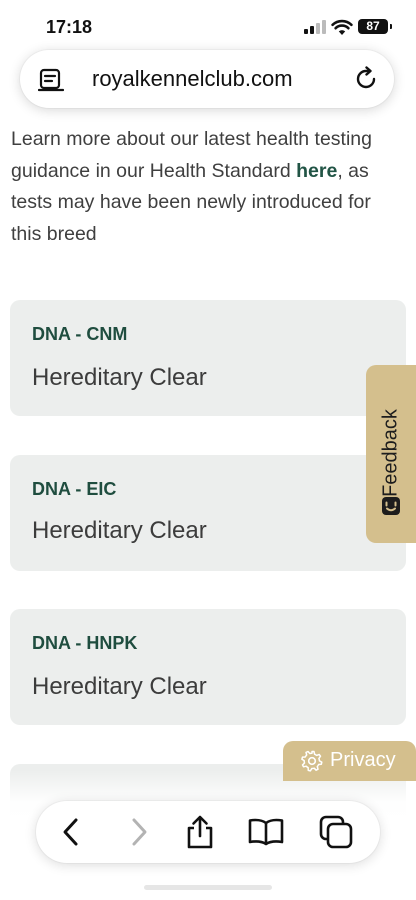 Image resolution: width=416 pixels, height=900 pixels. I want to click on forward-button, so click(138, 832).